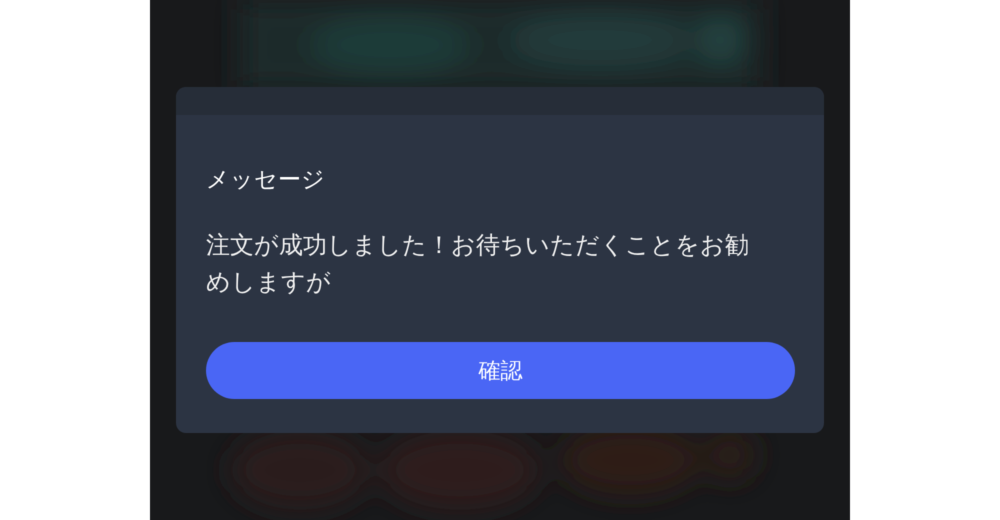  Describe the element at coordinates (478, 264) in the screenshot. I see `dialog-message: 注文が成功しました！お待ちいただくことをお勧めしますが` at that location.